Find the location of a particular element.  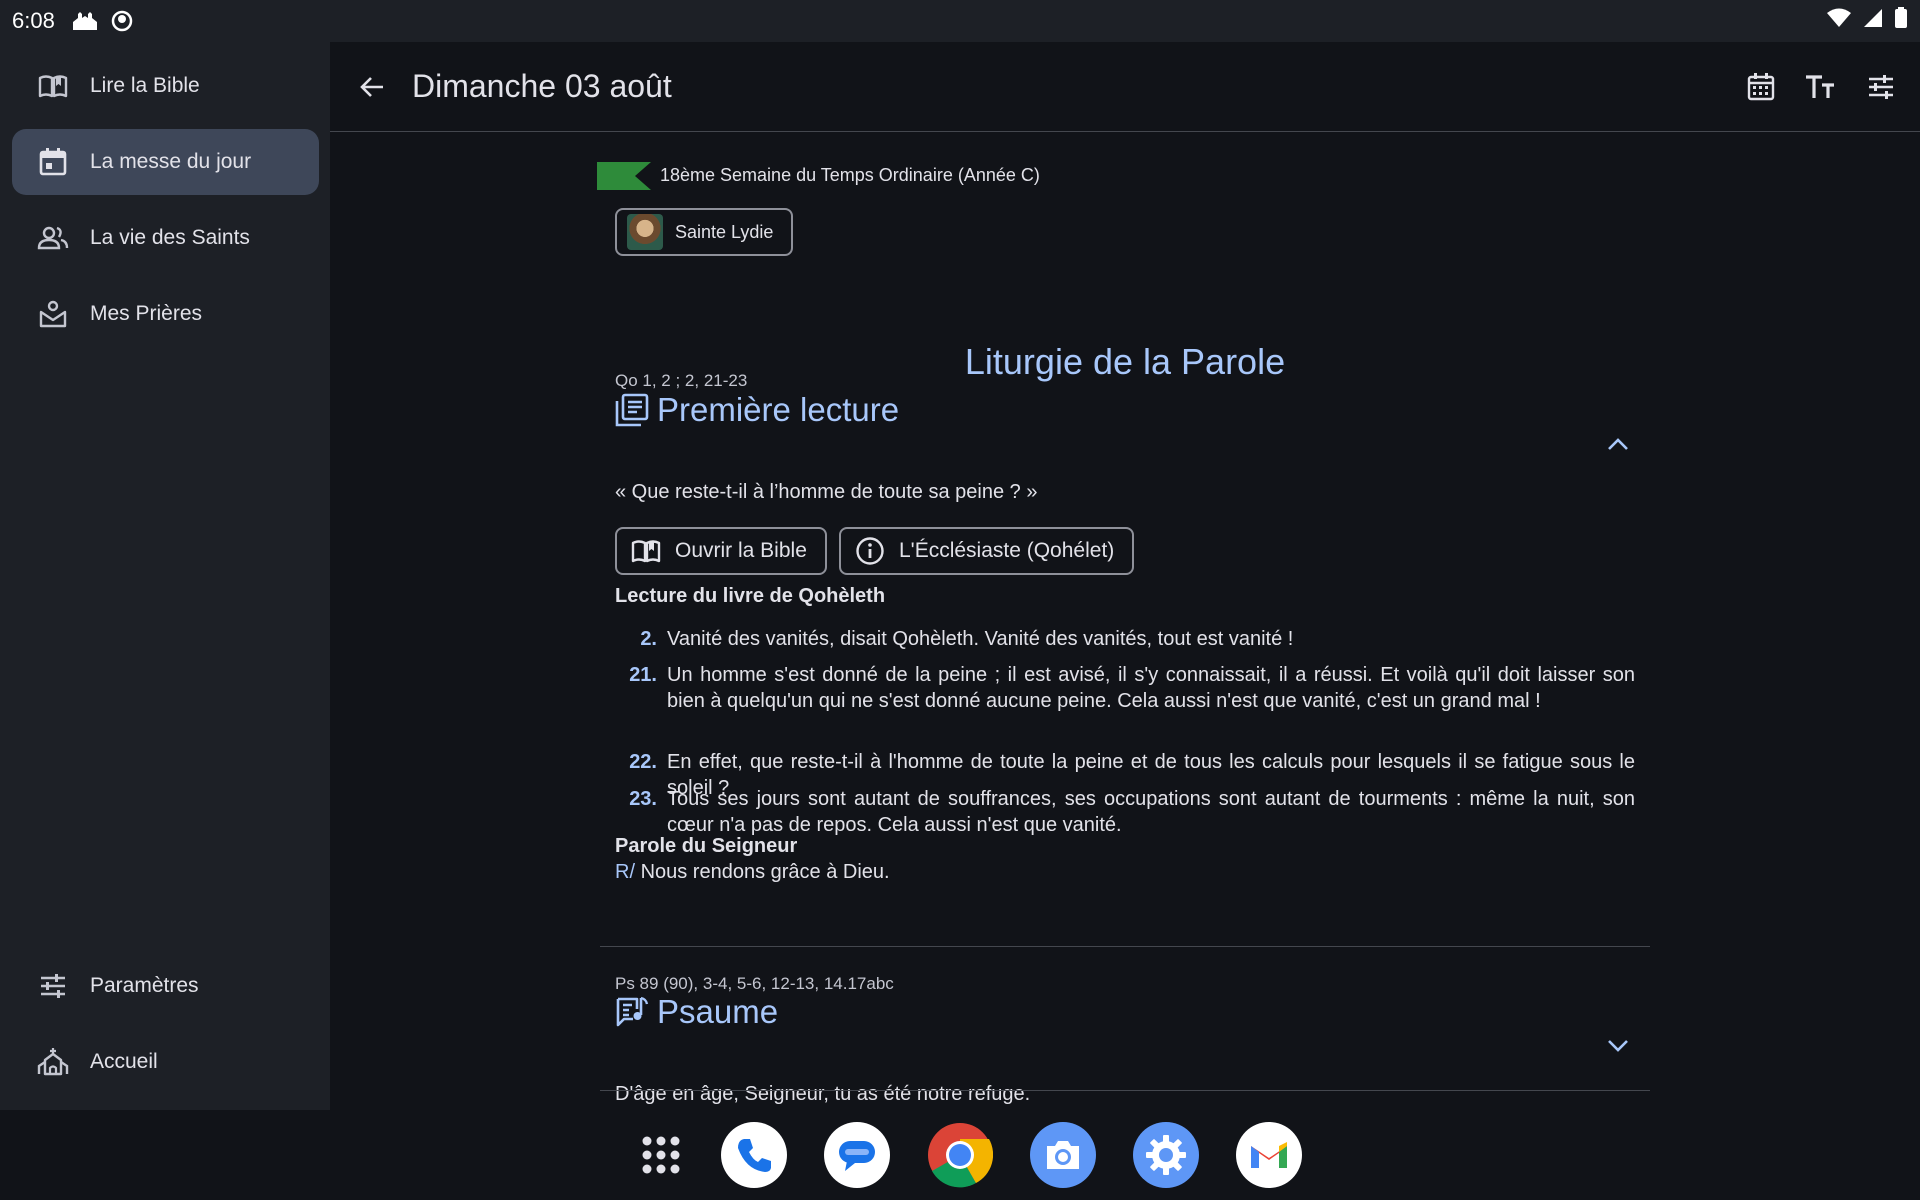

psalm-music-icon is located at coordinates (632, 1012).